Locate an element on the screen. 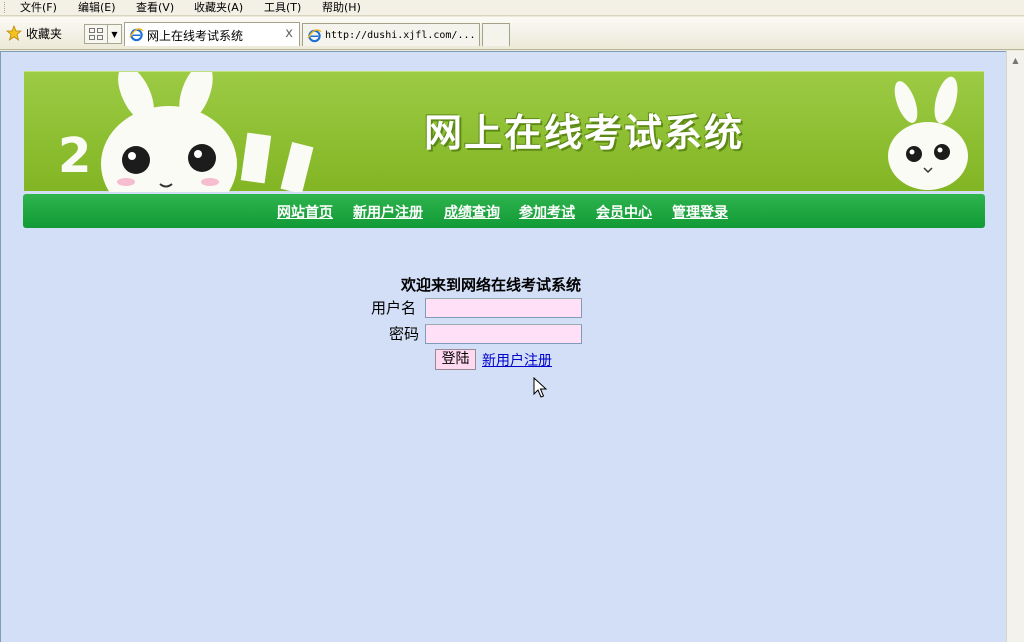  main-nav: 网站首页 新用户注册 成绩查询 参加考试 会员中心 管理登录 is located at coordinates (504, 211).